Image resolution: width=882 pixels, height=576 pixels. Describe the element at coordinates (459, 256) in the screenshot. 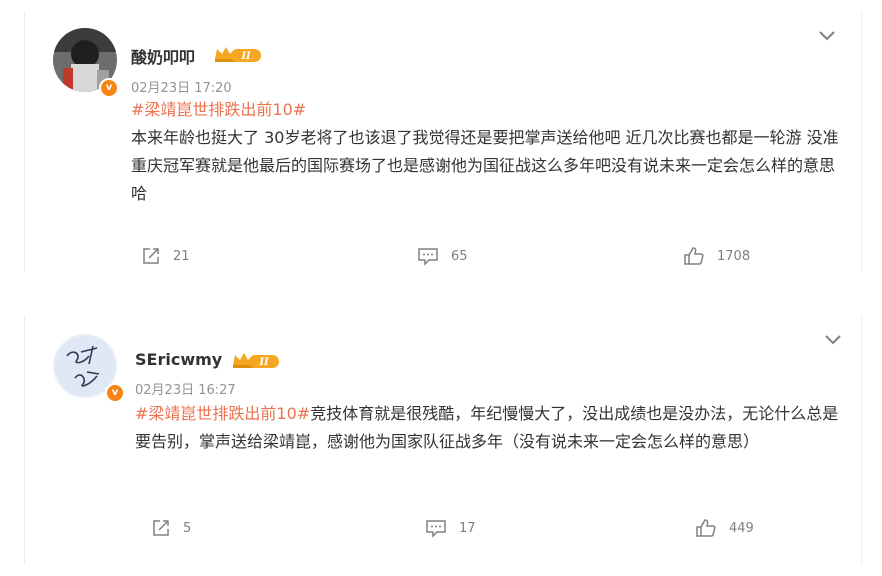

I see `comment-count: 65` at that location.